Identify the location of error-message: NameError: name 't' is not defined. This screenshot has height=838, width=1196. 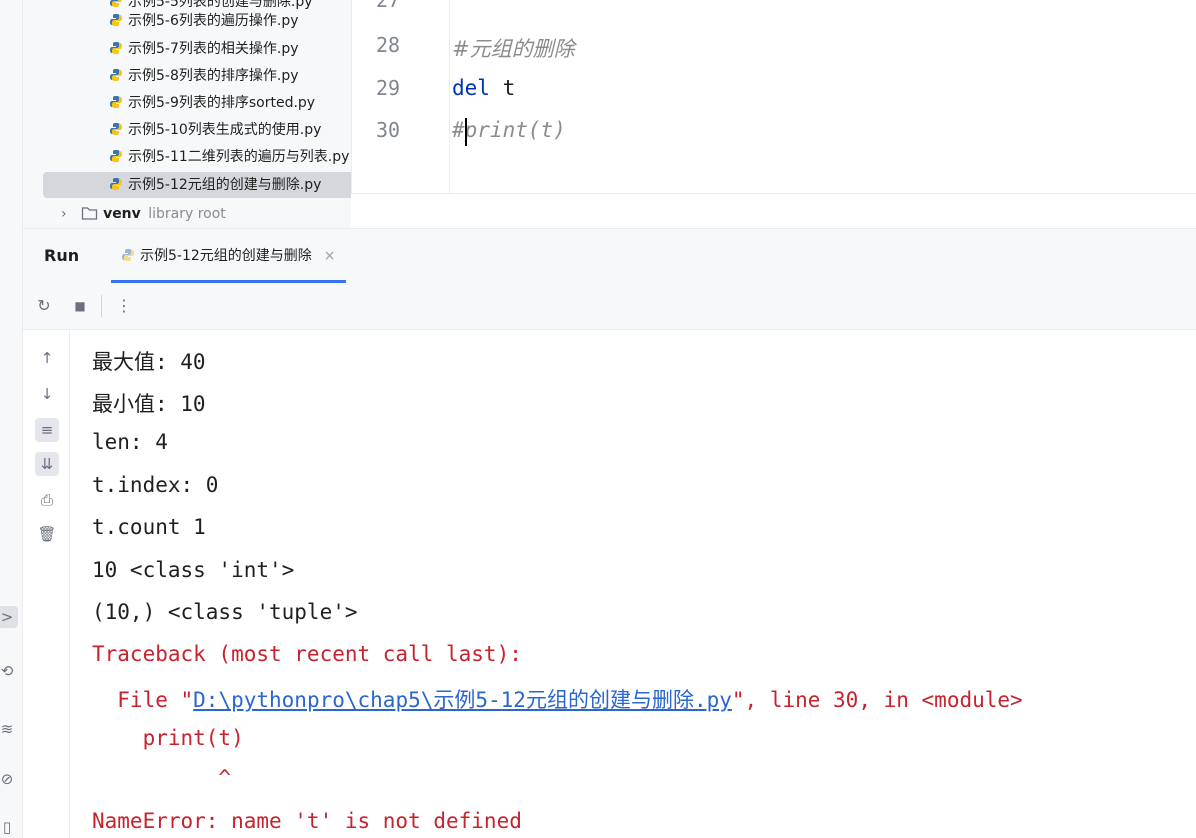
(307, 821).